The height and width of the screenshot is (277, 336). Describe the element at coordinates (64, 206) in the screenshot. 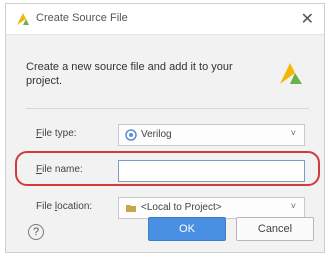

I see `file-location-label: File location:` at that location.